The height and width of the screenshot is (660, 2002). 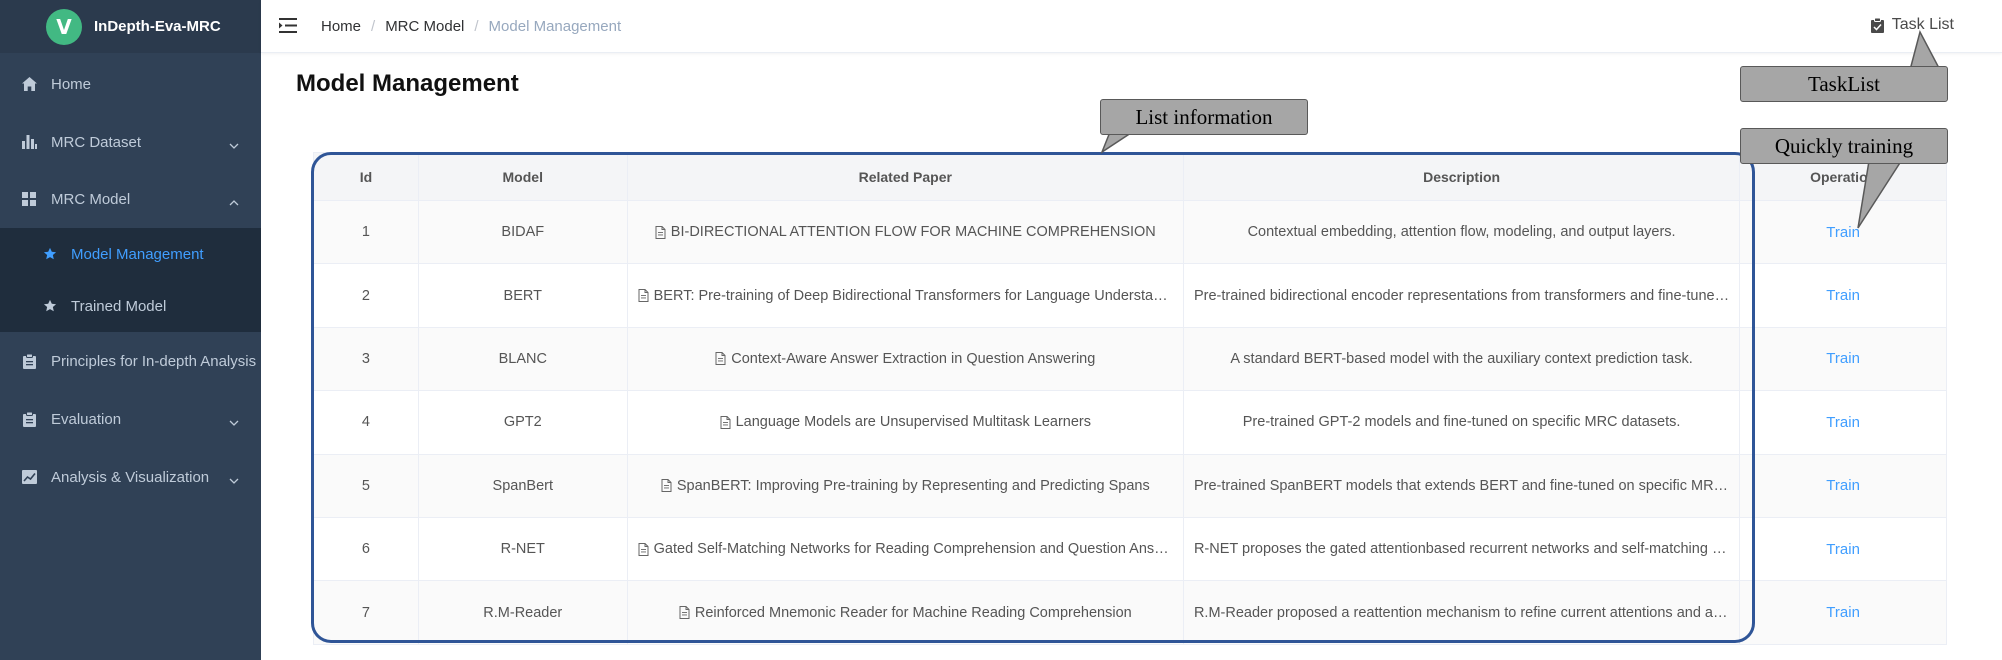 I want to click on column-header-related-paper: Related Paper, so click(x=906, y=176).